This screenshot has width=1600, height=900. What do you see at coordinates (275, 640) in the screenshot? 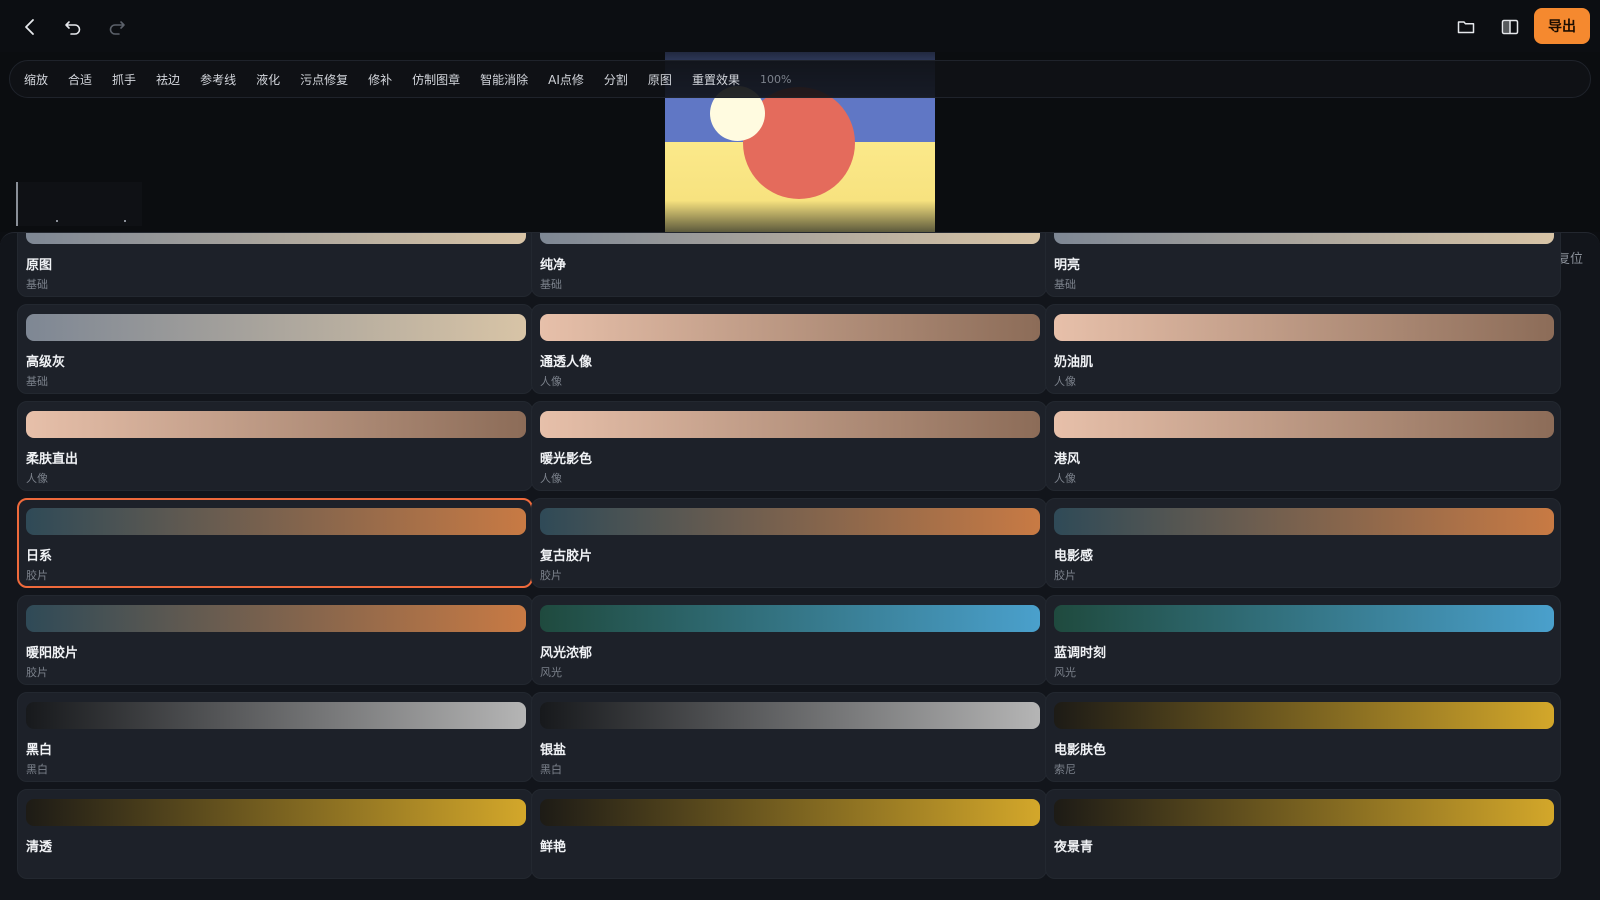
I see `preset-card: 暖阳胶片 胶片` at bounding box center [275, 640].